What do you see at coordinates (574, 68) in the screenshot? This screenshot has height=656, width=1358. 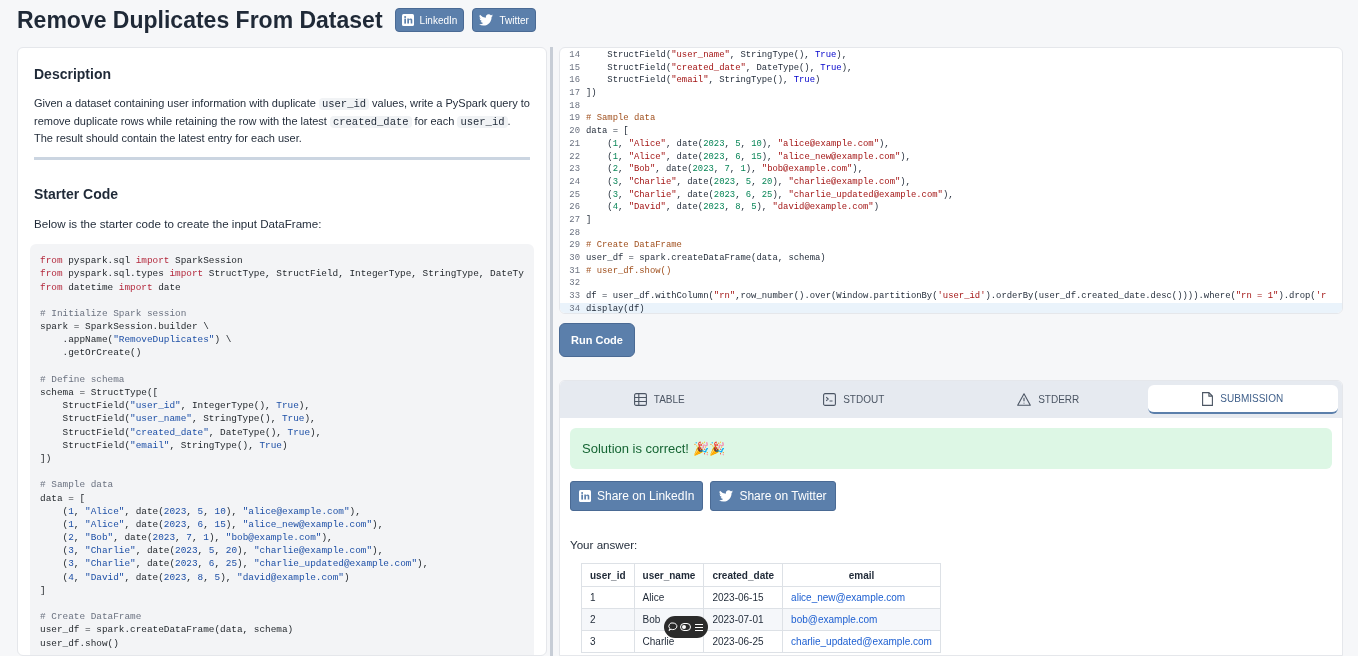 I see `line-number: 15` at bounding box center [574, 68].